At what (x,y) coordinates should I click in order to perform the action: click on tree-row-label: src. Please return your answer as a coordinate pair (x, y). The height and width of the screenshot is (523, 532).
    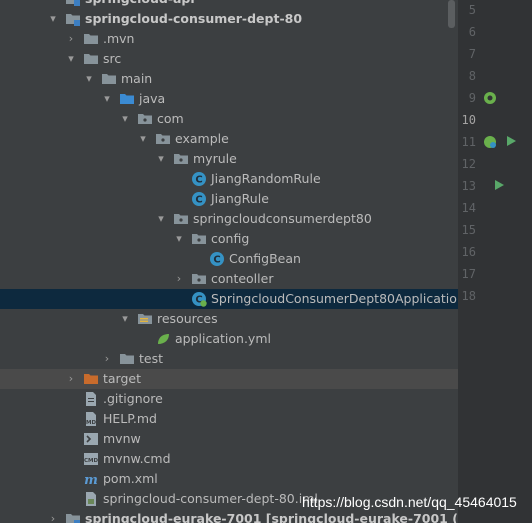
    Looking at the image, I should click on (112, 58).